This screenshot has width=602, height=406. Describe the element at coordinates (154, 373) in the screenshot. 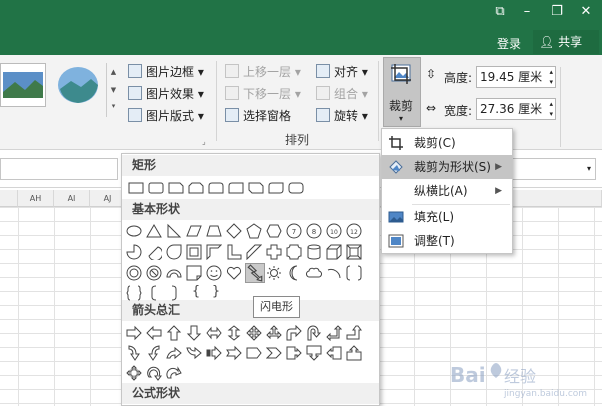

I see `circular-arrow-shape-icon` at that location.